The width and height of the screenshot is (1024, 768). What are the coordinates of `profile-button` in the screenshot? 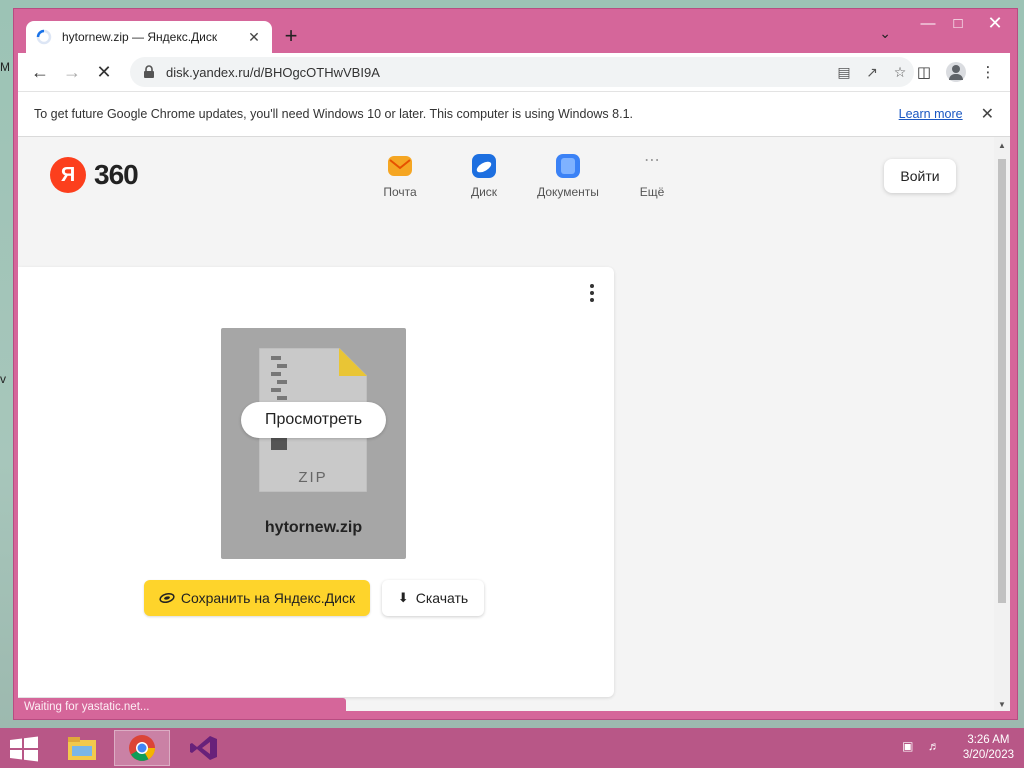 It's located at (956, 72).